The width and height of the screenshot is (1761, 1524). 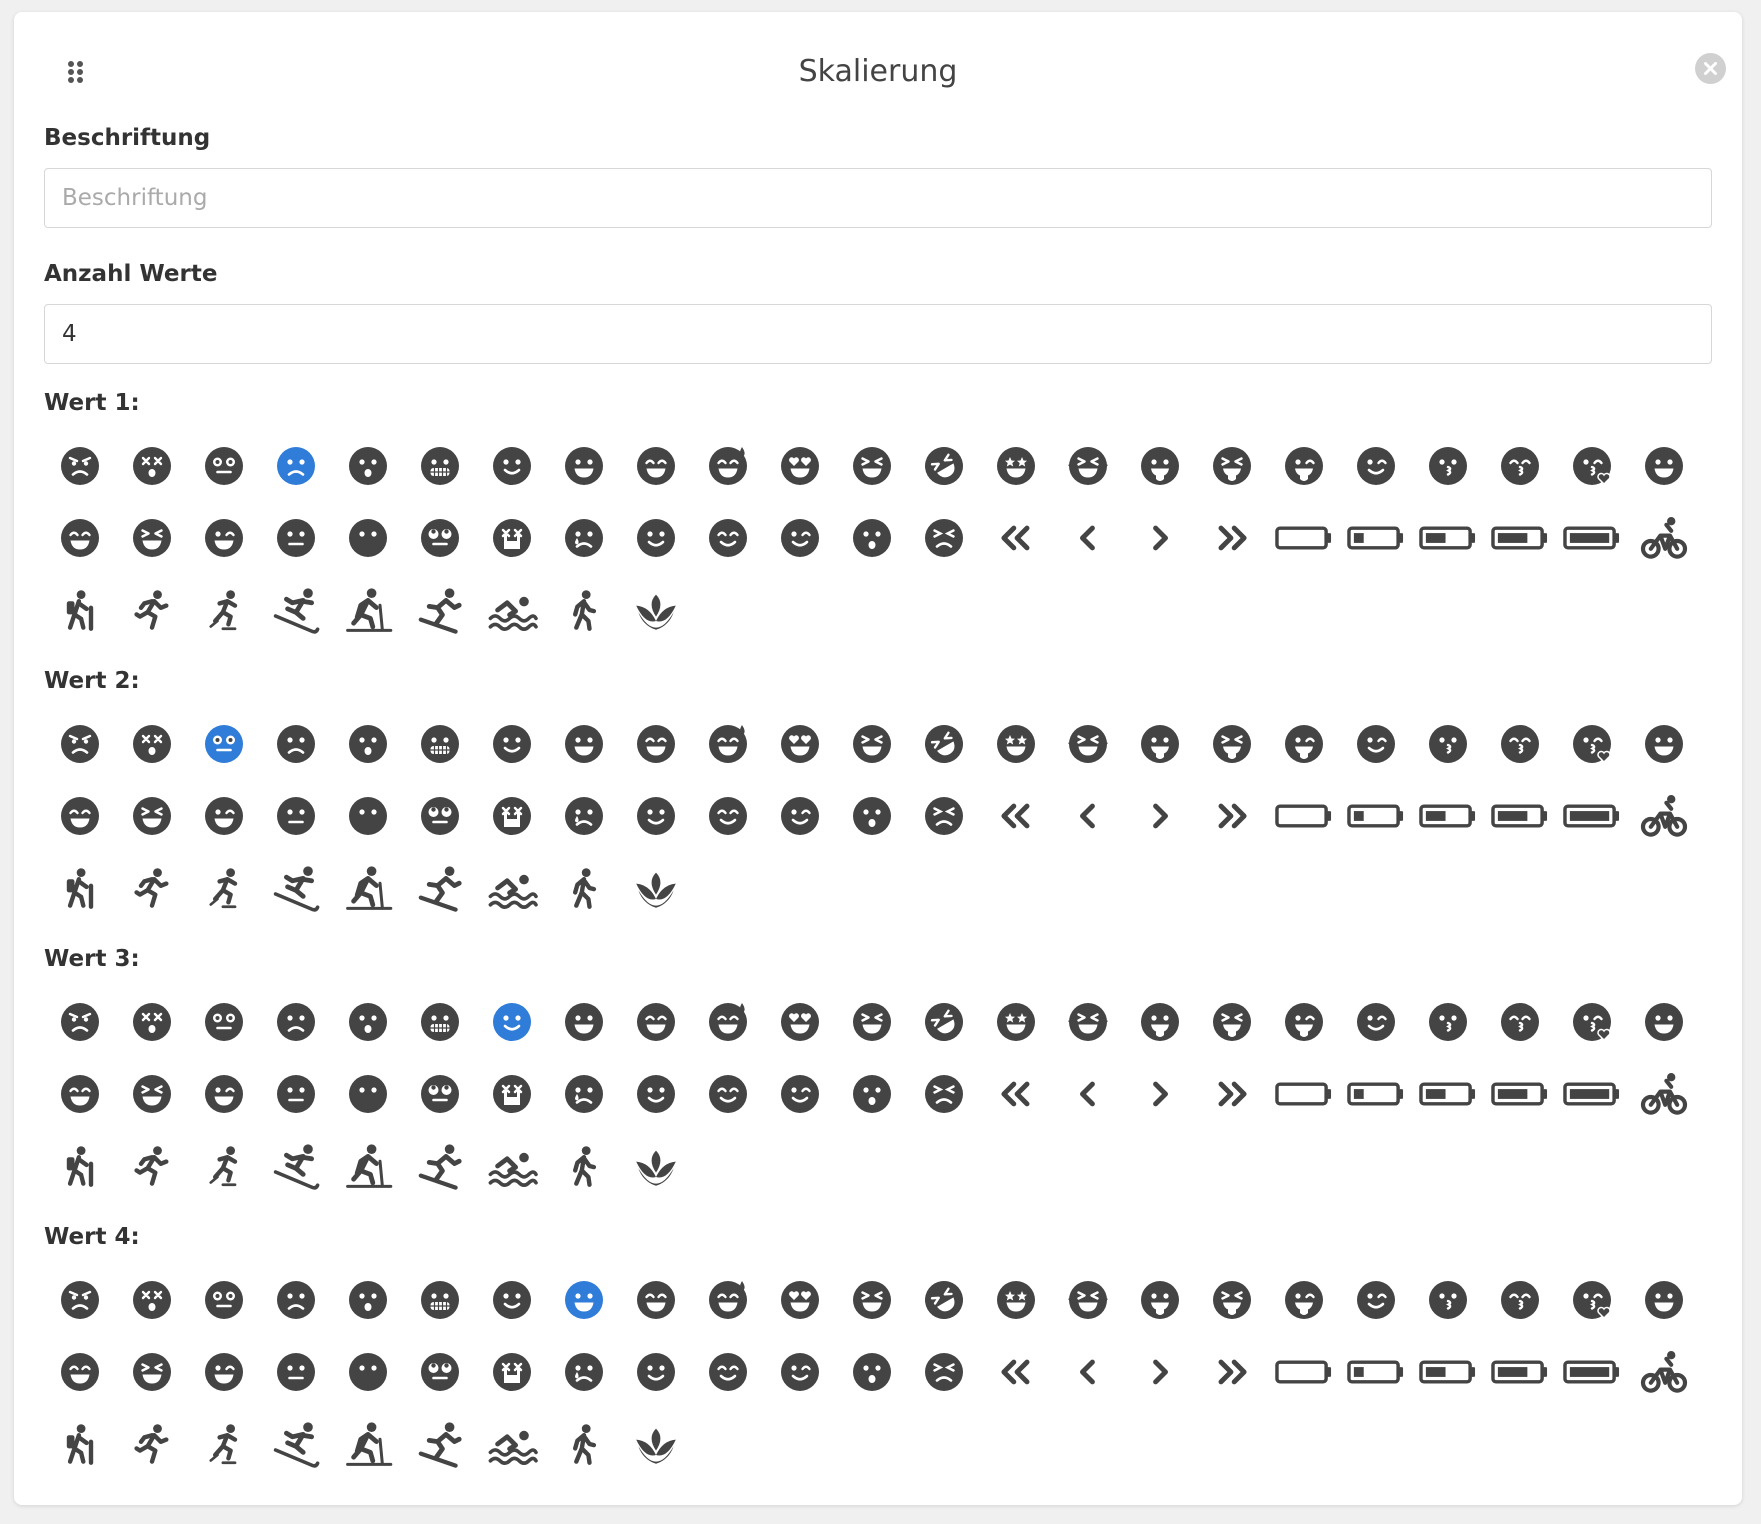 What do you see at coordinates (296, 610) in the screenshot?
I see `skiing-icon` at bounding box center [296, 610].